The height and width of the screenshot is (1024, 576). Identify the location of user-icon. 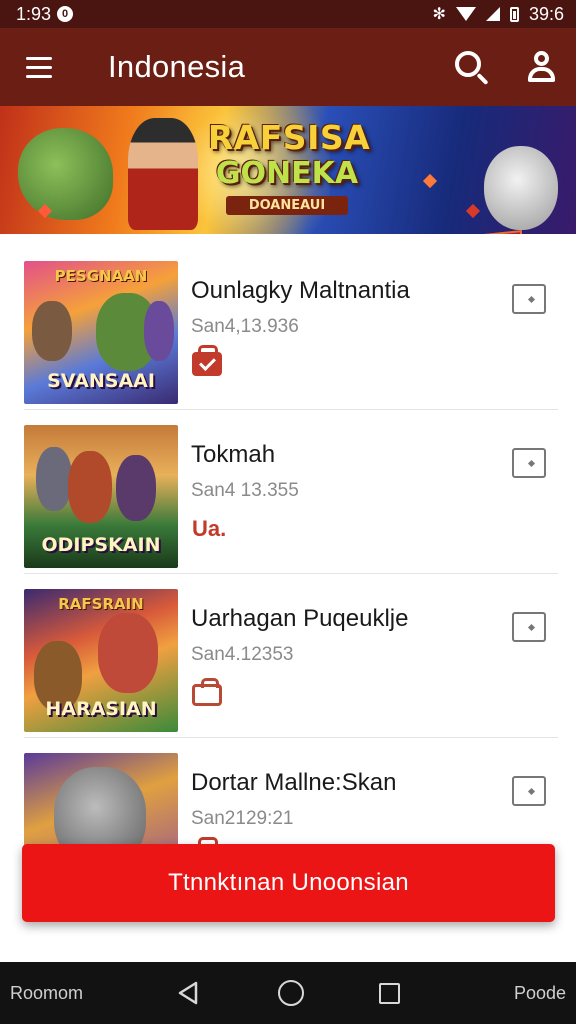
(541, 67).